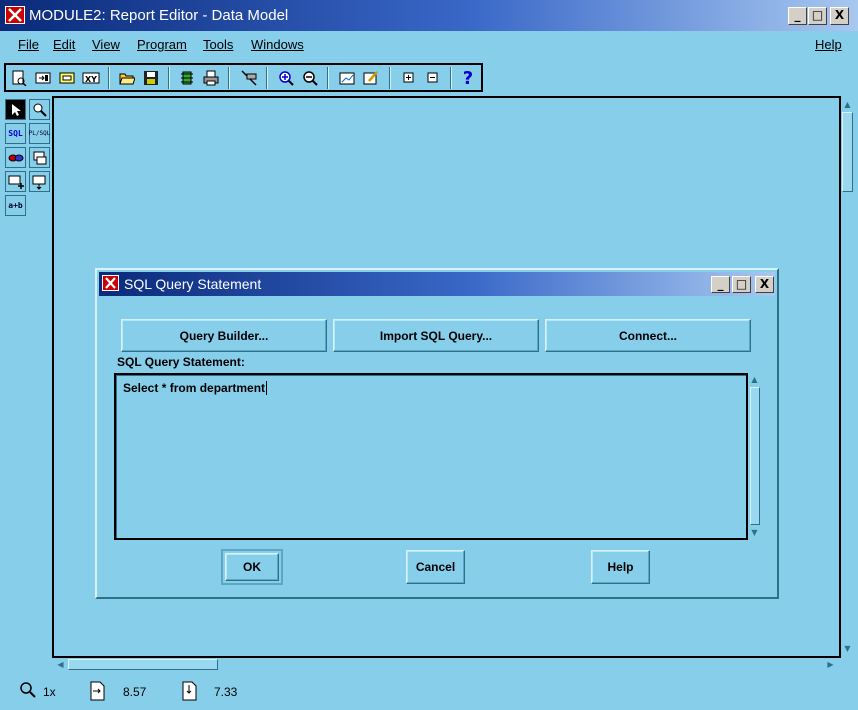 The width and height of the screenshot is (858, 710). I want to click on horizontal-scroll-thumb, so click(143, 664).